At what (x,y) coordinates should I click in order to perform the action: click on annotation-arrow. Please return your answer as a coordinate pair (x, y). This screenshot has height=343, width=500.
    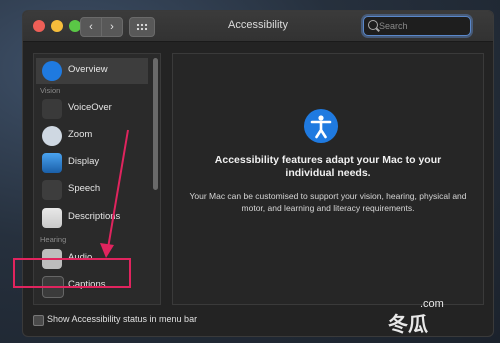
    Looking at the image, I should click on (114, 193).